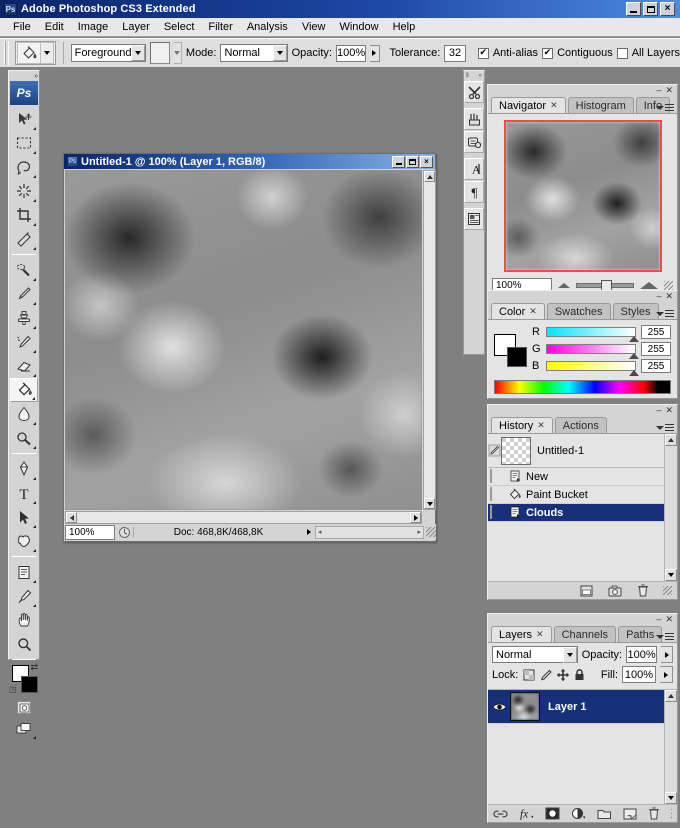 This screenshot has width=680, height=828. Describe the element at coordinates (649, 285) in the screenshot. I see `zoom-in-icon` at that location.